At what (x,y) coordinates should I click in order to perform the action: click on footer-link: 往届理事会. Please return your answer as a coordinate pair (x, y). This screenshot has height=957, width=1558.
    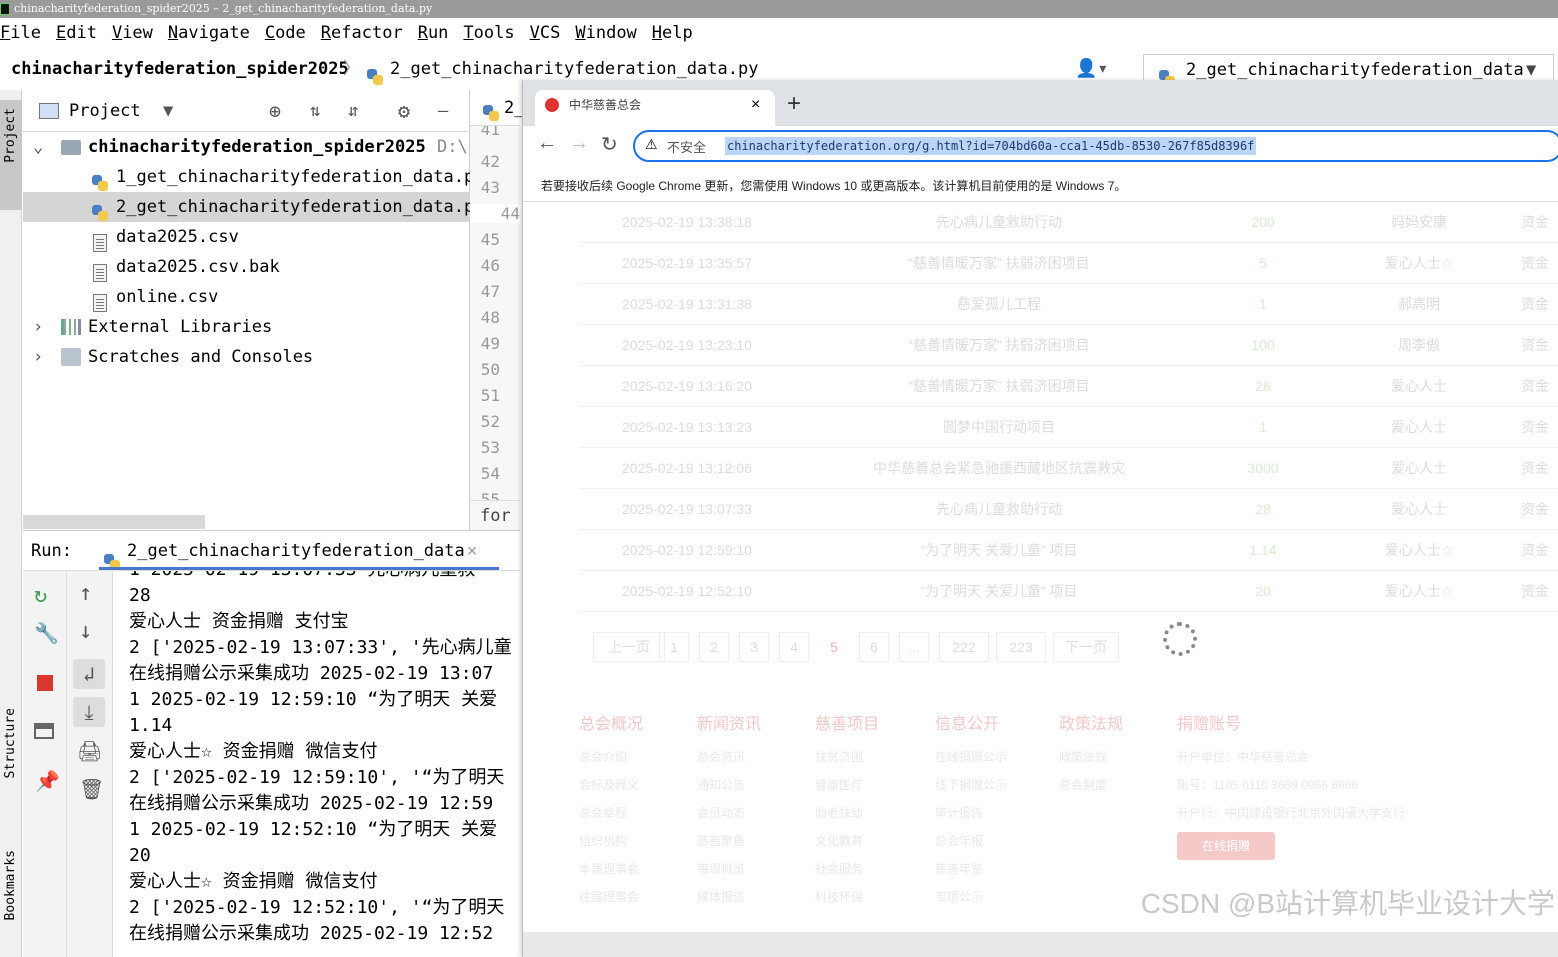
    Looking at the image, I should click on (611, 902).